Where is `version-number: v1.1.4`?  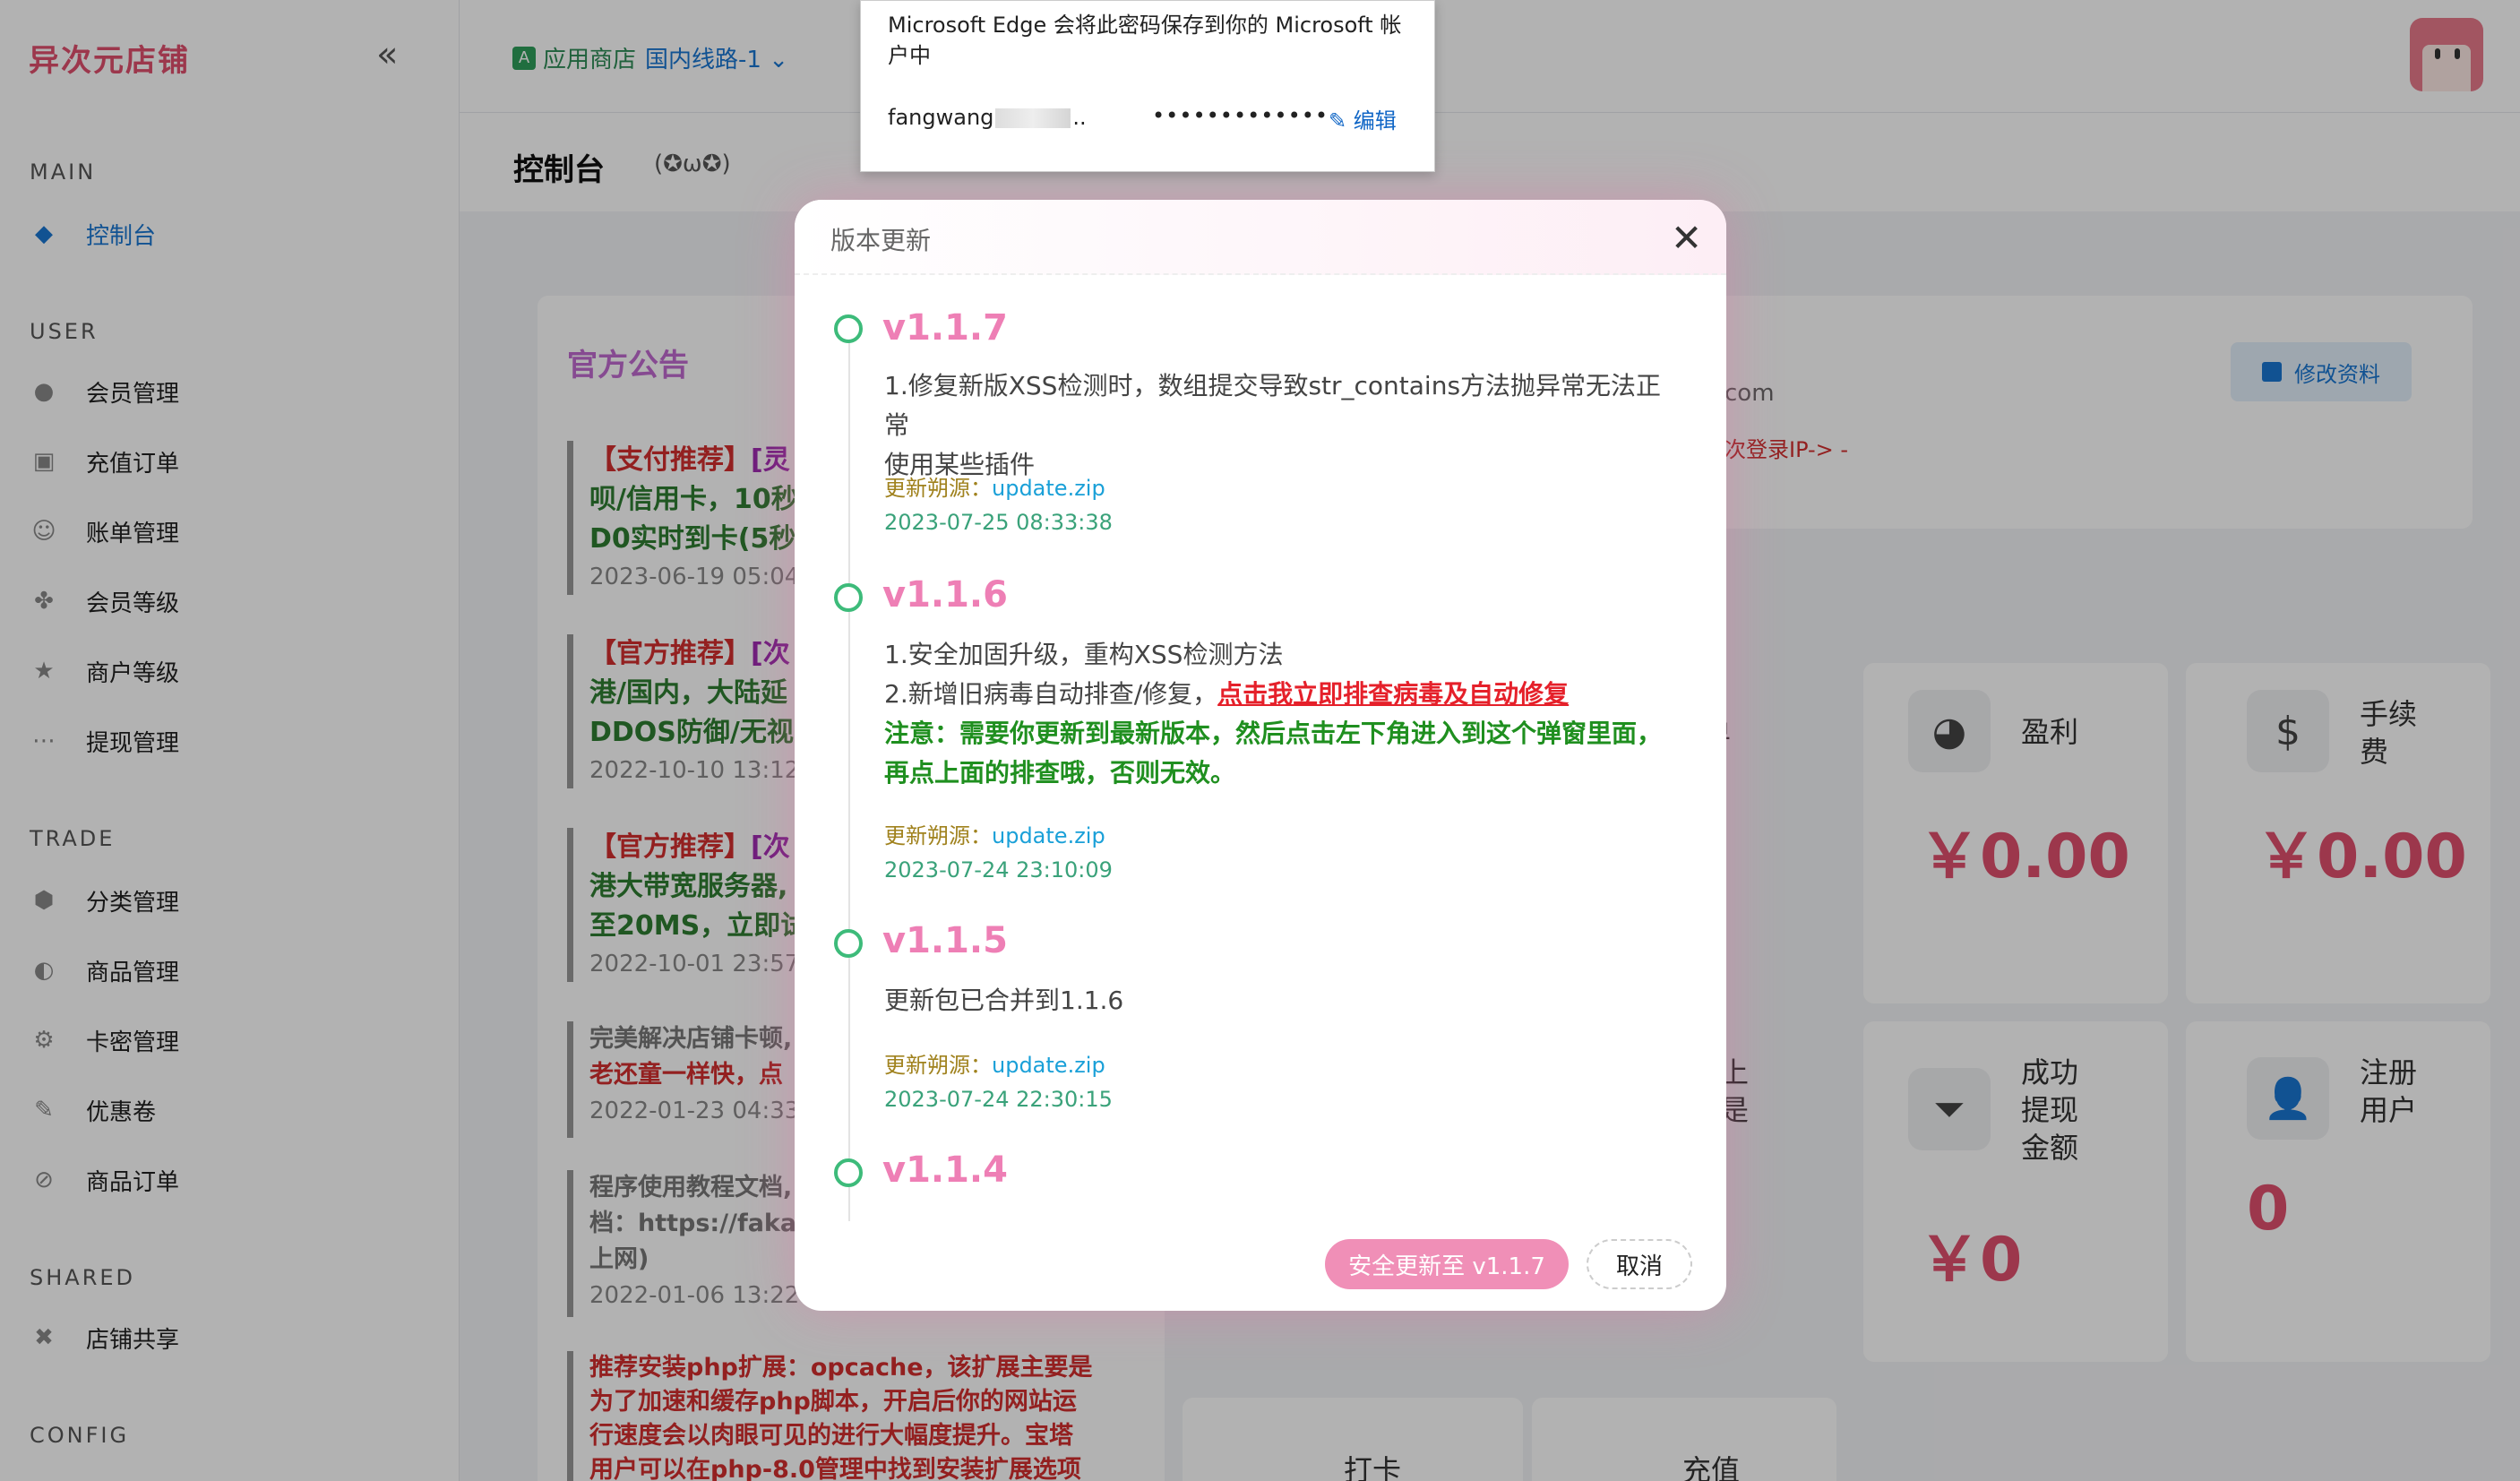
version-number: v1.1.4 is located at coordinates (945, 1170).